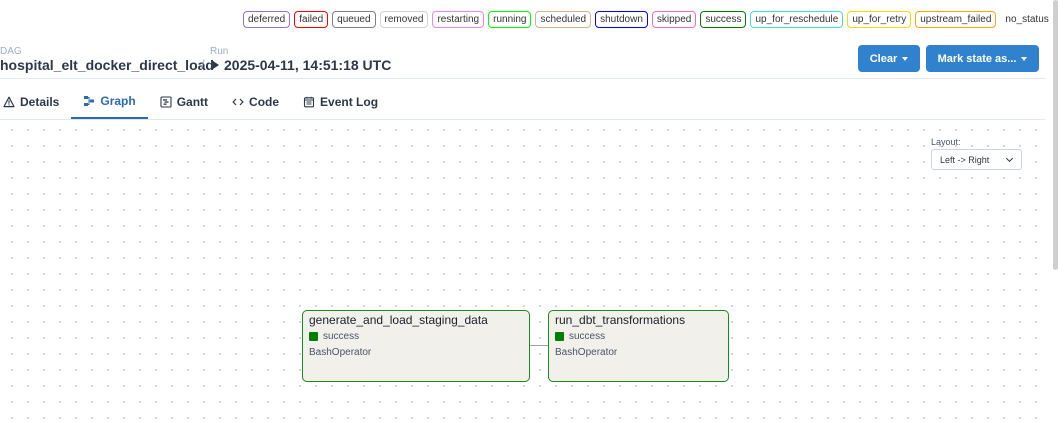 This screenshot has height=423, width=1058. Describe the element at coordinates (1055, 135) in the screenshot. I see `page-scrollbar` at that location.